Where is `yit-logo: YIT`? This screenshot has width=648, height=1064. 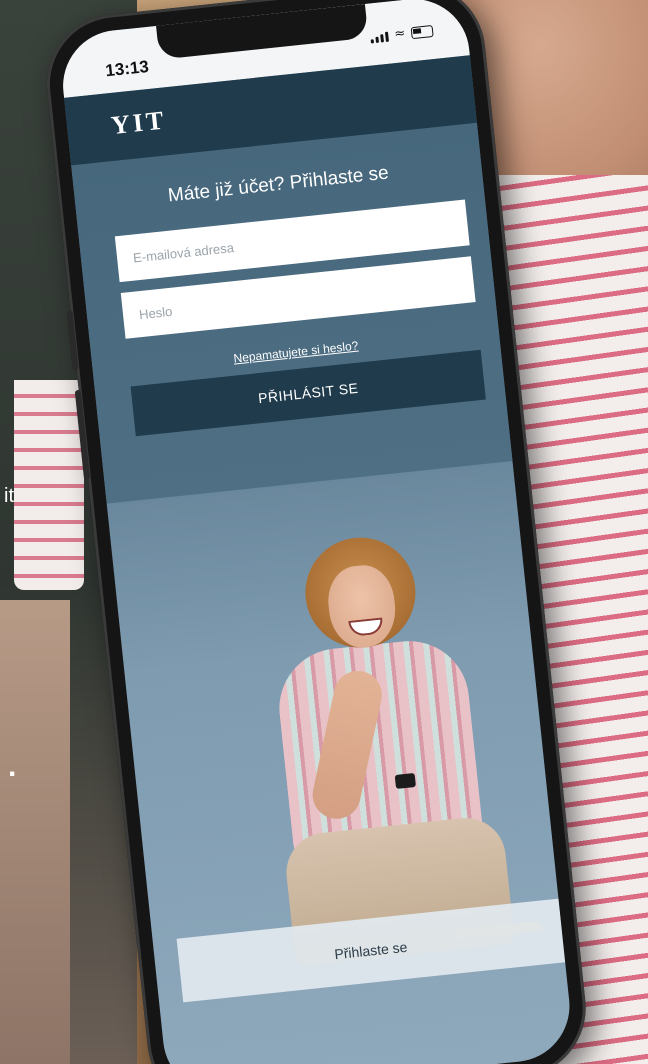
yit-logo: YIT is located at coordinates (138, 123).